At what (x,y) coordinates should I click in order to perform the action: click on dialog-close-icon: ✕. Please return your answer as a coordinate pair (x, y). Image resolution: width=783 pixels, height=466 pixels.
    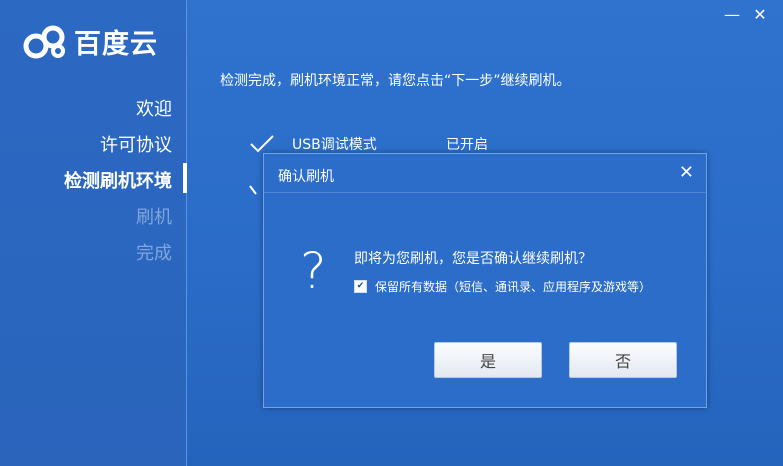
    Looking at the image, I should click on (686, 172).